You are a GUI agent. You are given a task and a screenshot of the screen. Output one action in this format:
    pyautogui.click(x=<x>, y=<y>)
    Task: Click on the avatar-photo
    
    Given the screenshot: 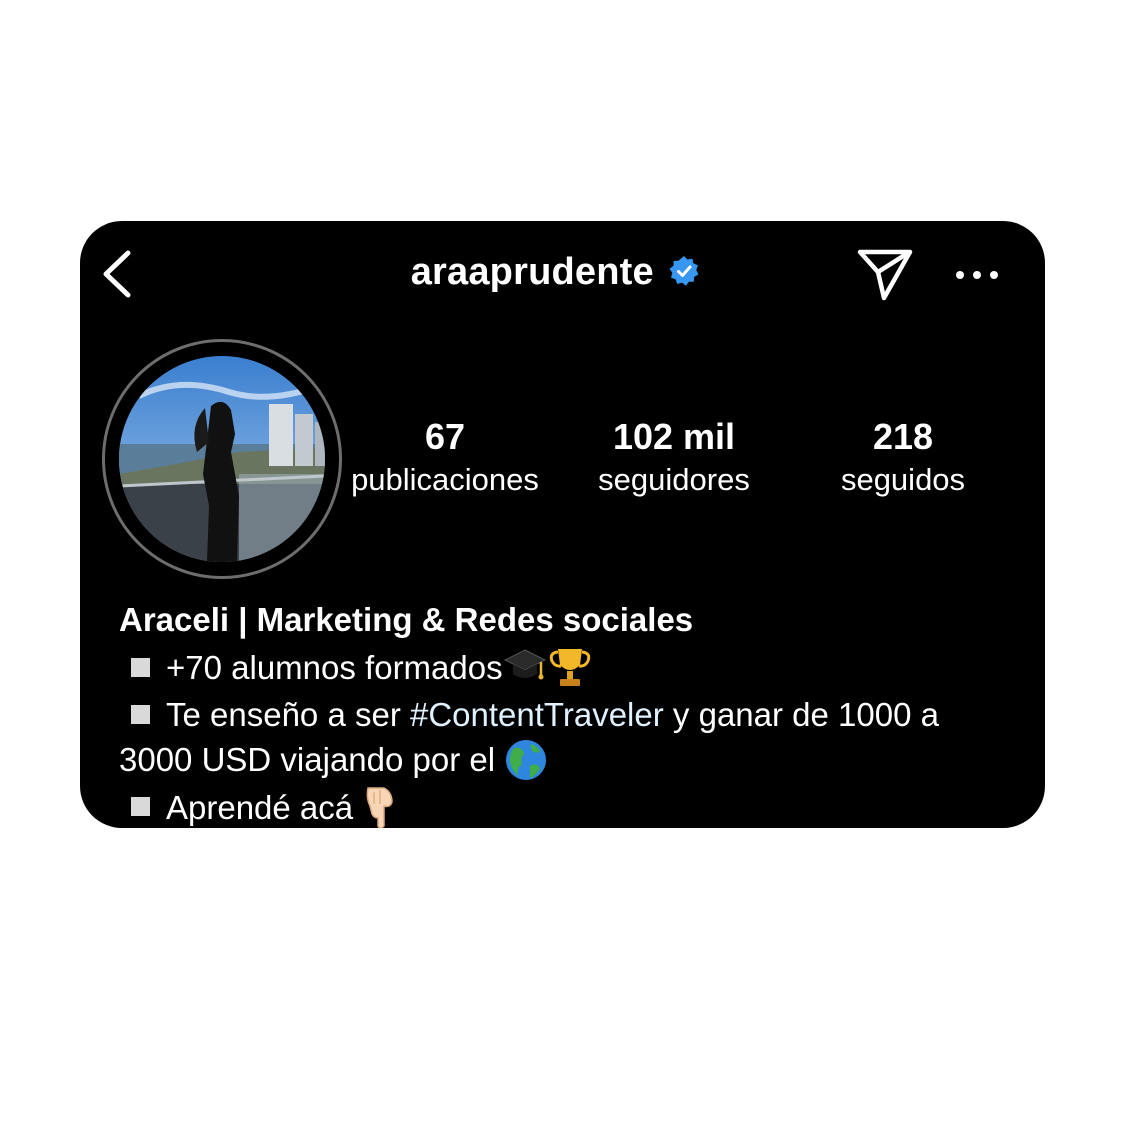 What is the action you would take?
    pyautogui.click(x=222, y=459)
    